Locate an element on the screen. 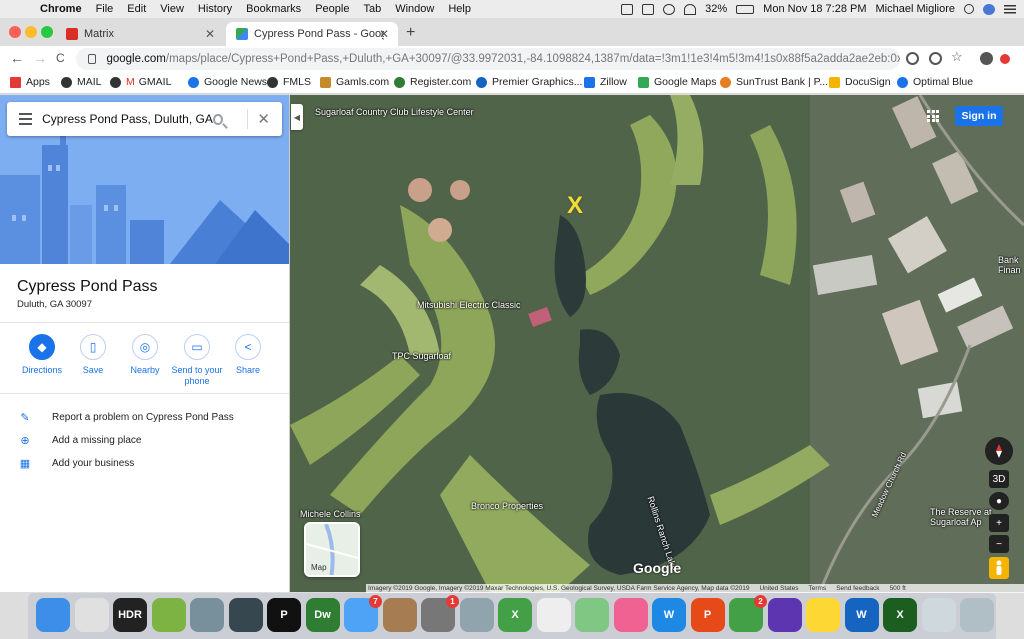 The width and height of the screenshot is (1024, 639). dock-app-preview-icon is located at coordinates (168, 615).